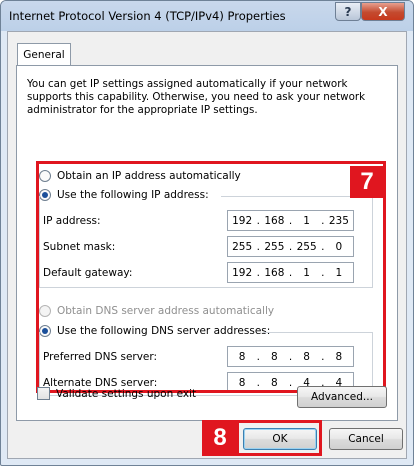 Image resolution: width=414 pixels, height=466 pixels. Describe the element at coordinates (366, 439) in the screenshot. I see `cancel-button: Cancel` at that location.